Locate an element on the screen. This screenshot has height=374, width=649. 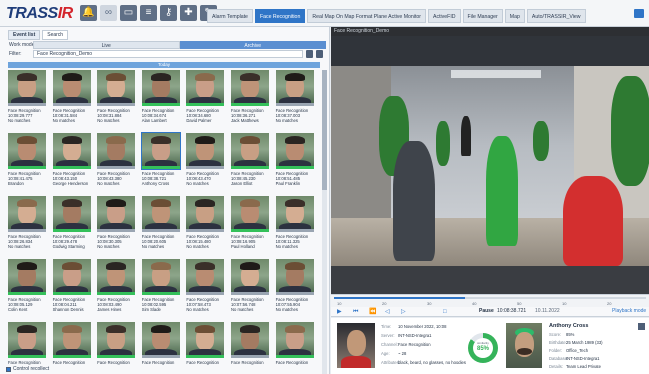
event-card: Face Recognition 10:08:31.884 No matches is located at coordinates (116, 100).